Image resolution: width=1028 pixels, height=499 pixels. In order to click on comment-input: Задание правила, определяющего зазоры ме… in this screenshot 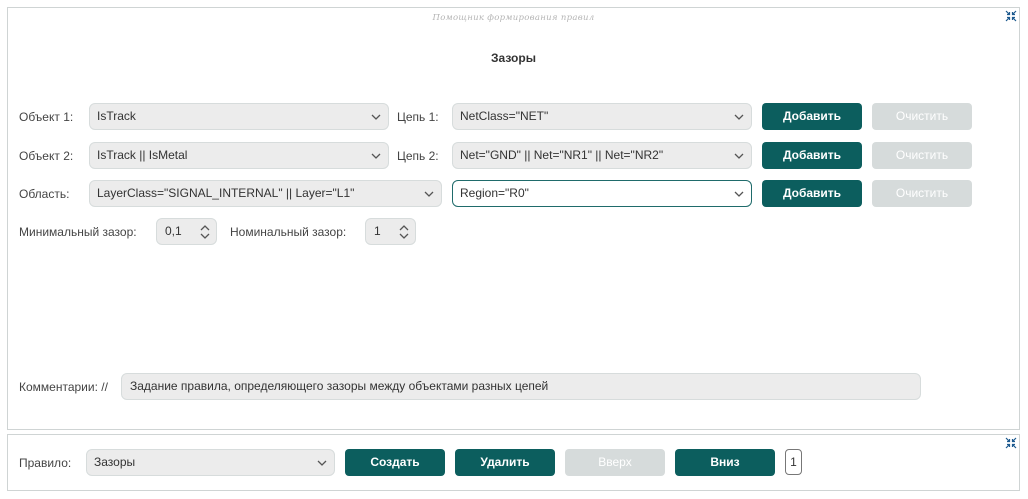, I will do `click(521, 386)`.